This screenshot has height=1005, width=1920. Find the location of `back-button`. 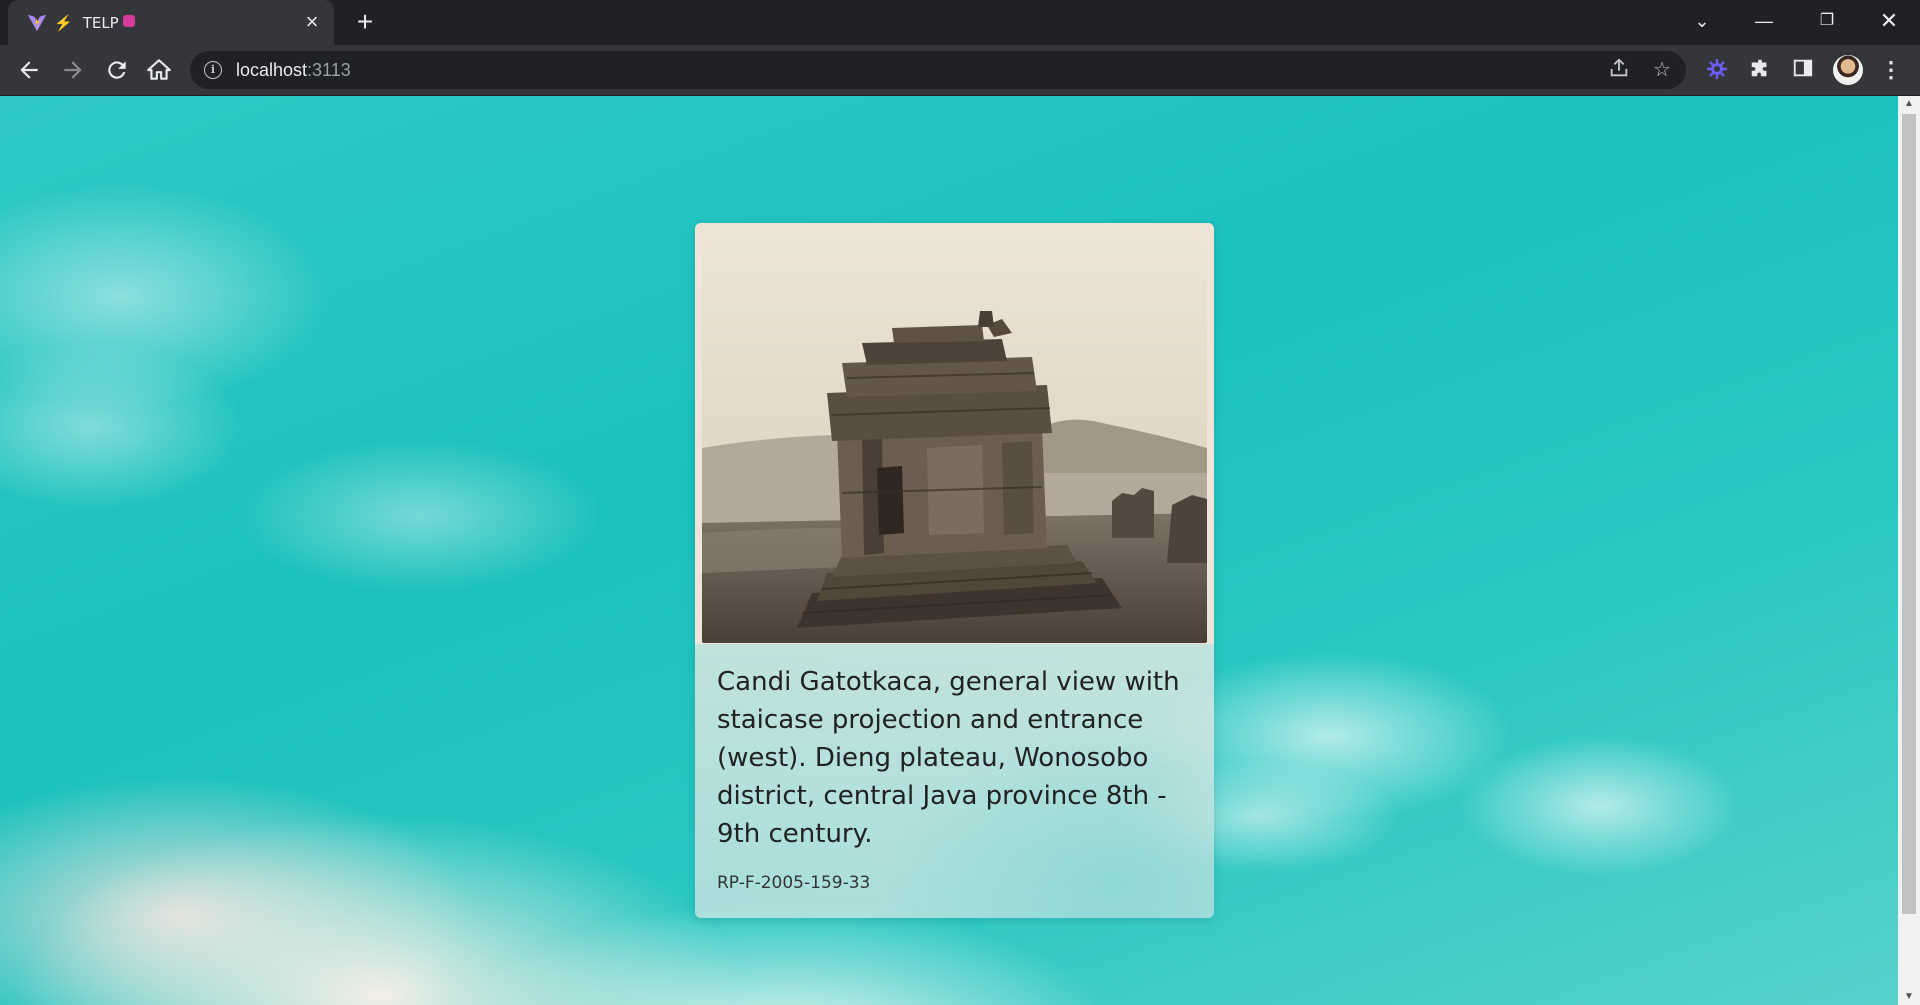

back-button is located at coordinates (29, 70).